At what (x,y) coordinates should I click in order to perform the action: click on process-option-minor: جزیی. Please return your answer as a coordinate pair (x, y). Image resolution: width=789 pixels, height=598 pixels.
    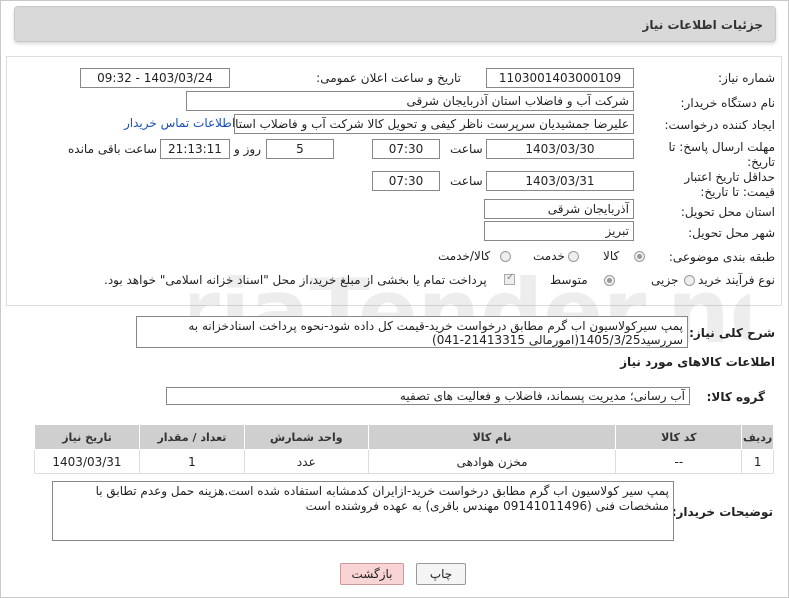
    Looking at the image, I should click on (665, 280).